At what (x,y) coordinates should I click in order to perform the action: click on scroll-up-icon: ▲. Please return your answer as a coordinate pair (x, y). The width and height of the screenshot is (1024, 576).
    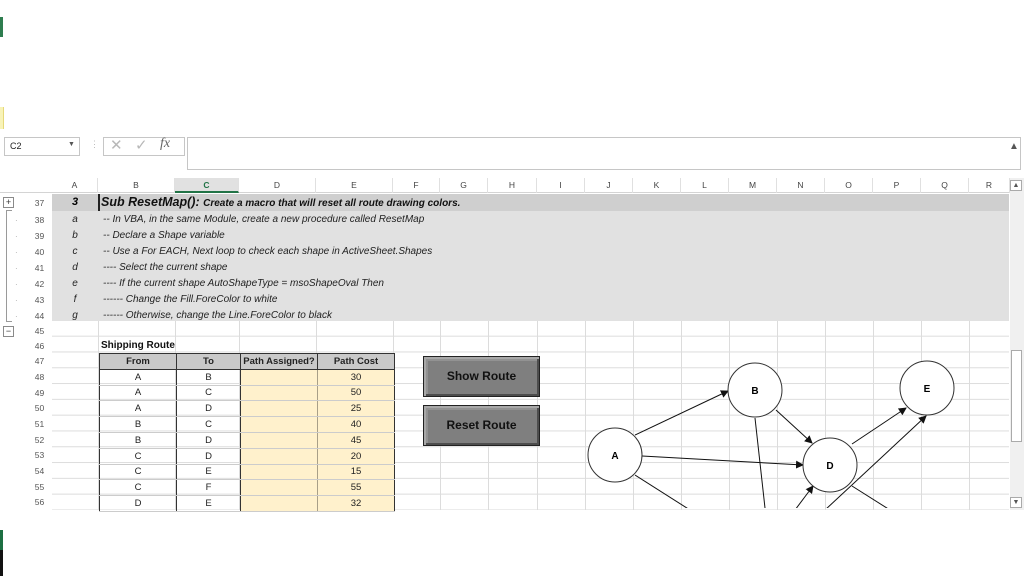
    Looking at the image, I should click on (1016, 185).